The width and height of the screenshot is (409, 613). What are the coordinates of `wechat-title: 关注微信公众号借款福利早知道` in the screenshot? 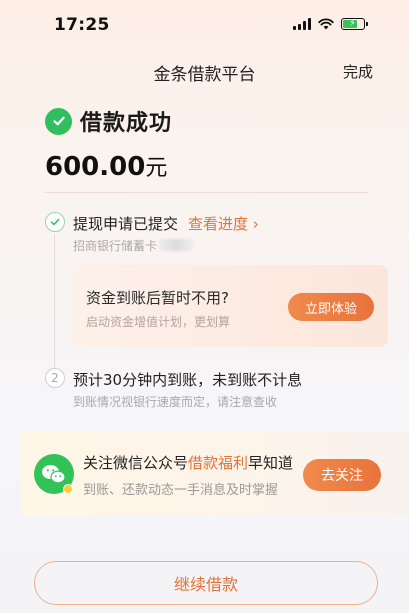 It's located at (188, 463).